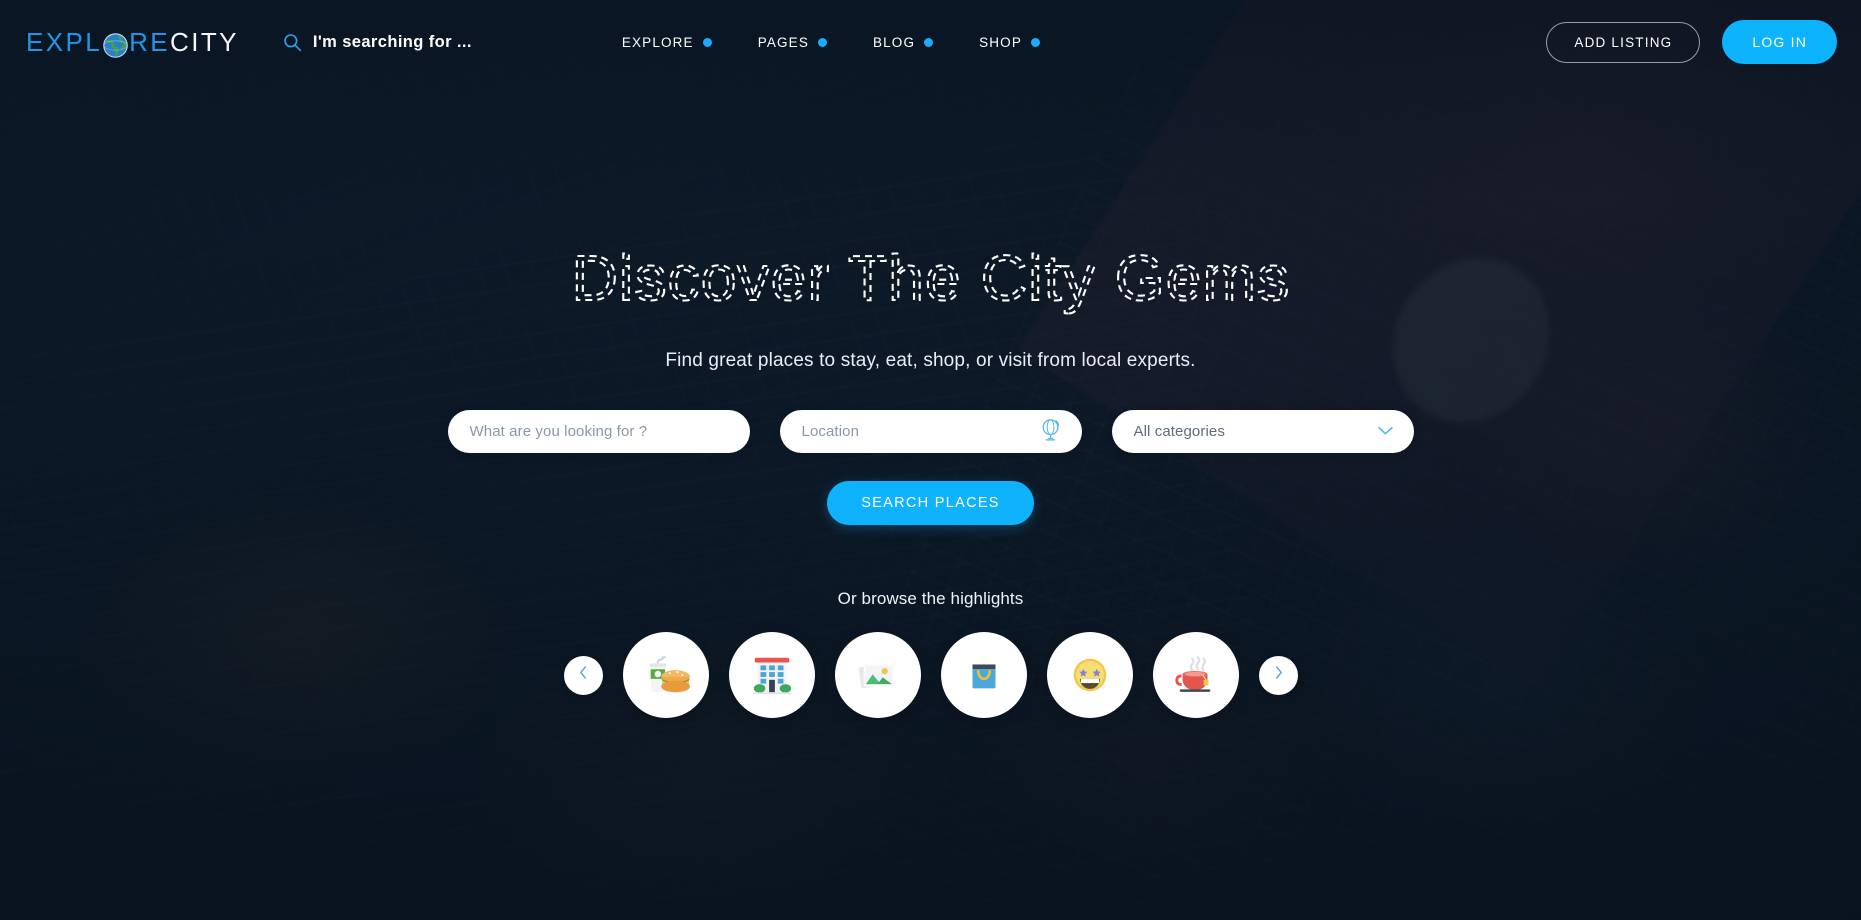 This screenshot has height=920, width=1861. I want to click on nav-label-explore: EXPLORE, so click(657, 42).